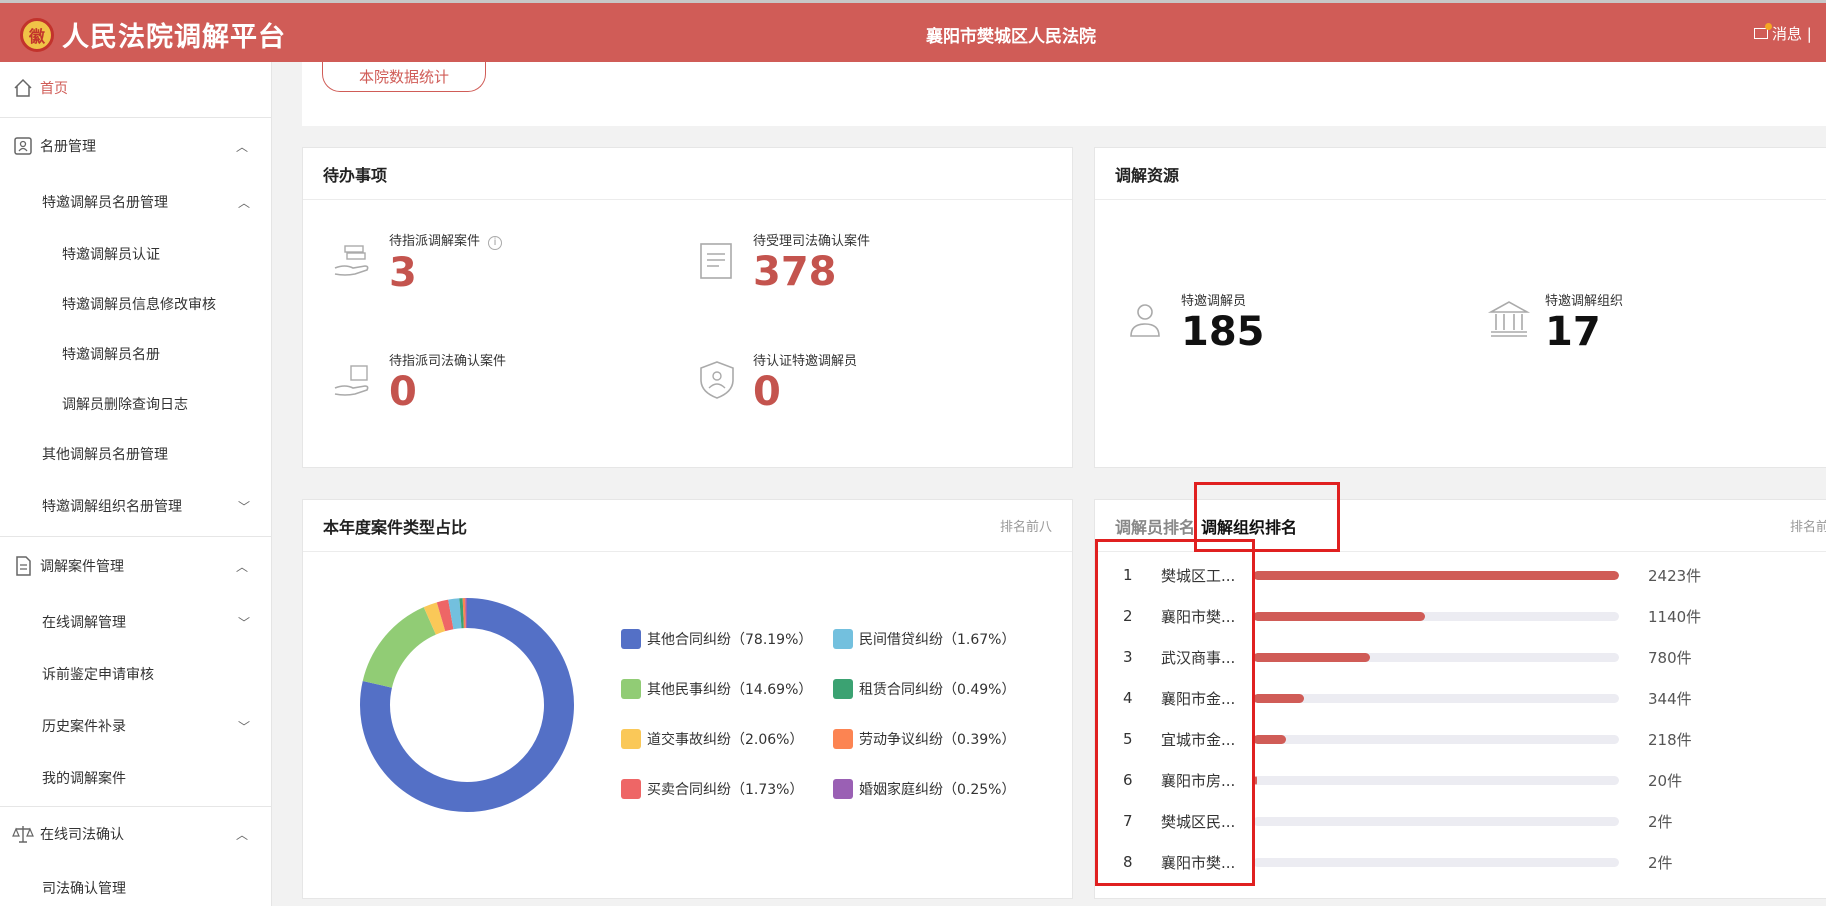 The height and width of the screenshot is (906, 1826). What do you see at coordinates (1792, 34) in the screenshot?
I see `messages-label: 消息 |` at bounding box center [1792, 34].